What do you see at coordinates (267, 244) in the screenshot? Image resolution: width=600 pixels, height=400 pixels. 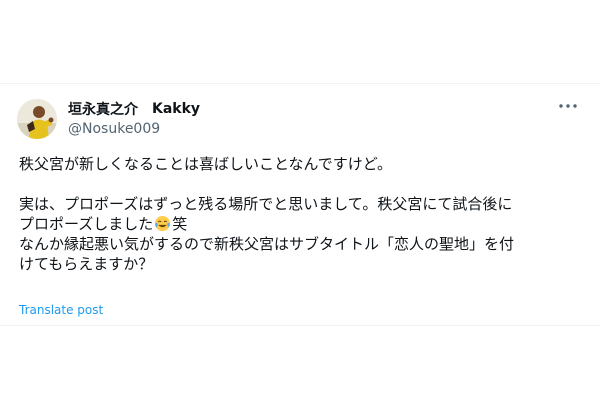 I see `tweet-line: なんか縁起悪い気がするので新秩父宮はサブタイトル「恋人の聖地」を付` at bounding box center [267, 244].